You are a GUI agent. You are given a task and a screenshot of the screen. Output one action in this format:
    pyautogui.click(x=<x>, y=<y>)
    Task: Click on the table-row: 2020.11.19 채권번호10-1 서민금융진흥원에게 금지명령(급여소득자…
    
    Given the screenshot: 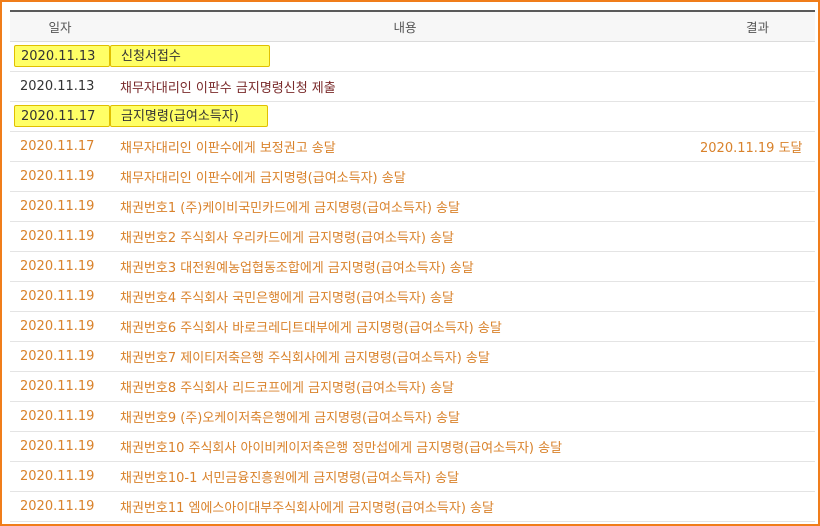 What is the action you would take?
    pyautogui.click(x=412, y=476)
    